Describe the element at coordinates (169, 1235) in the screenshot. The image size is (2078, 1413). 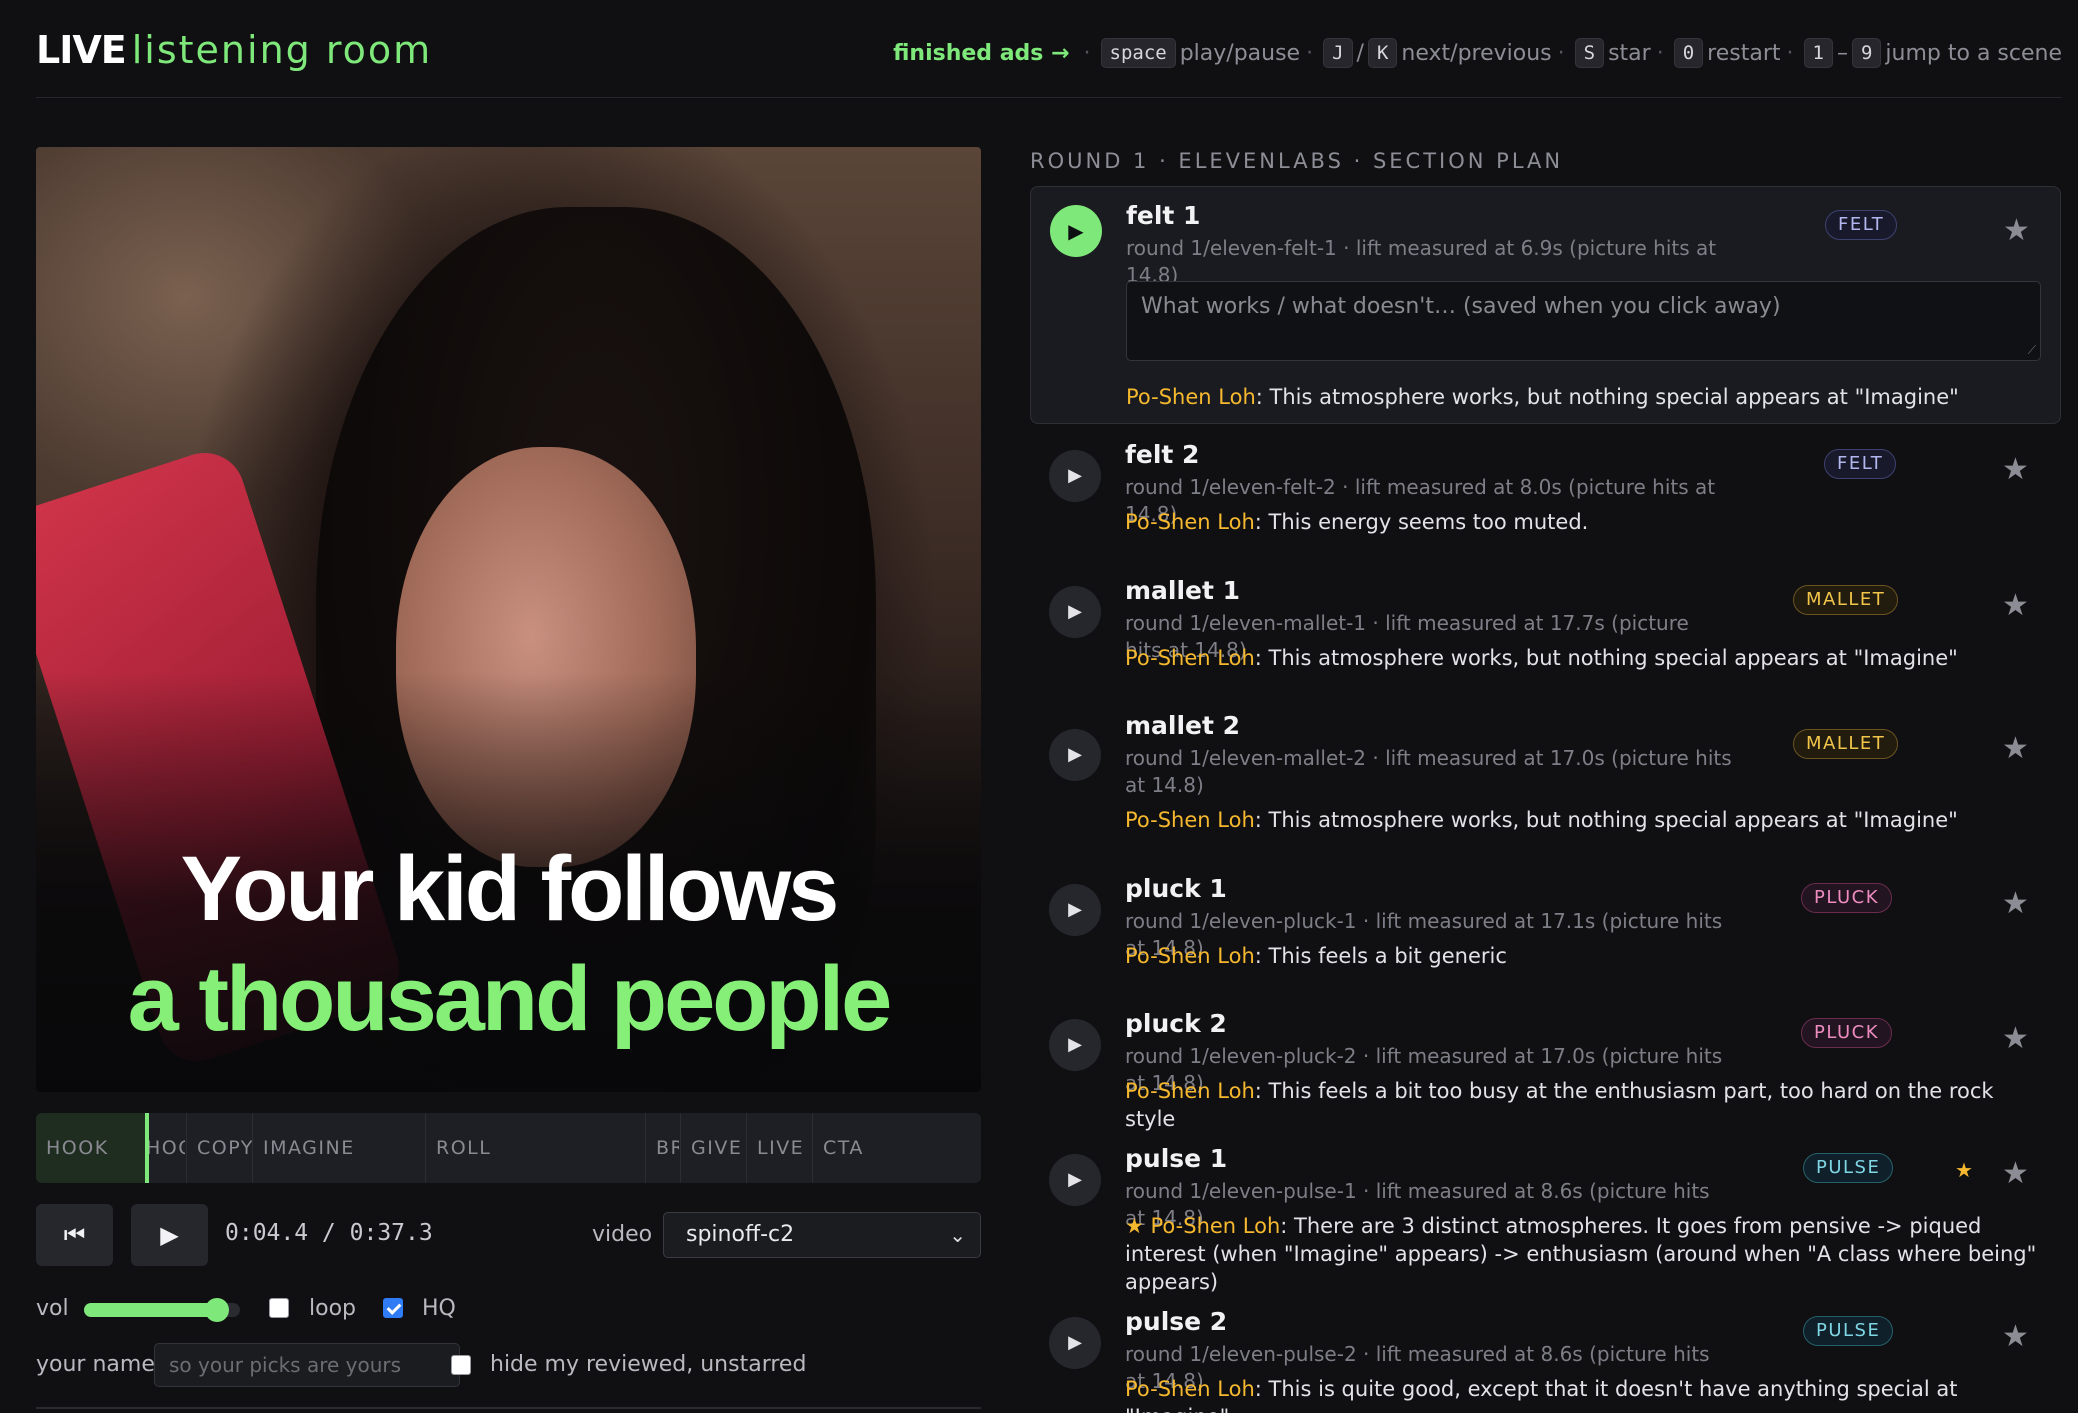
I see `play-button: ▶` at that location.